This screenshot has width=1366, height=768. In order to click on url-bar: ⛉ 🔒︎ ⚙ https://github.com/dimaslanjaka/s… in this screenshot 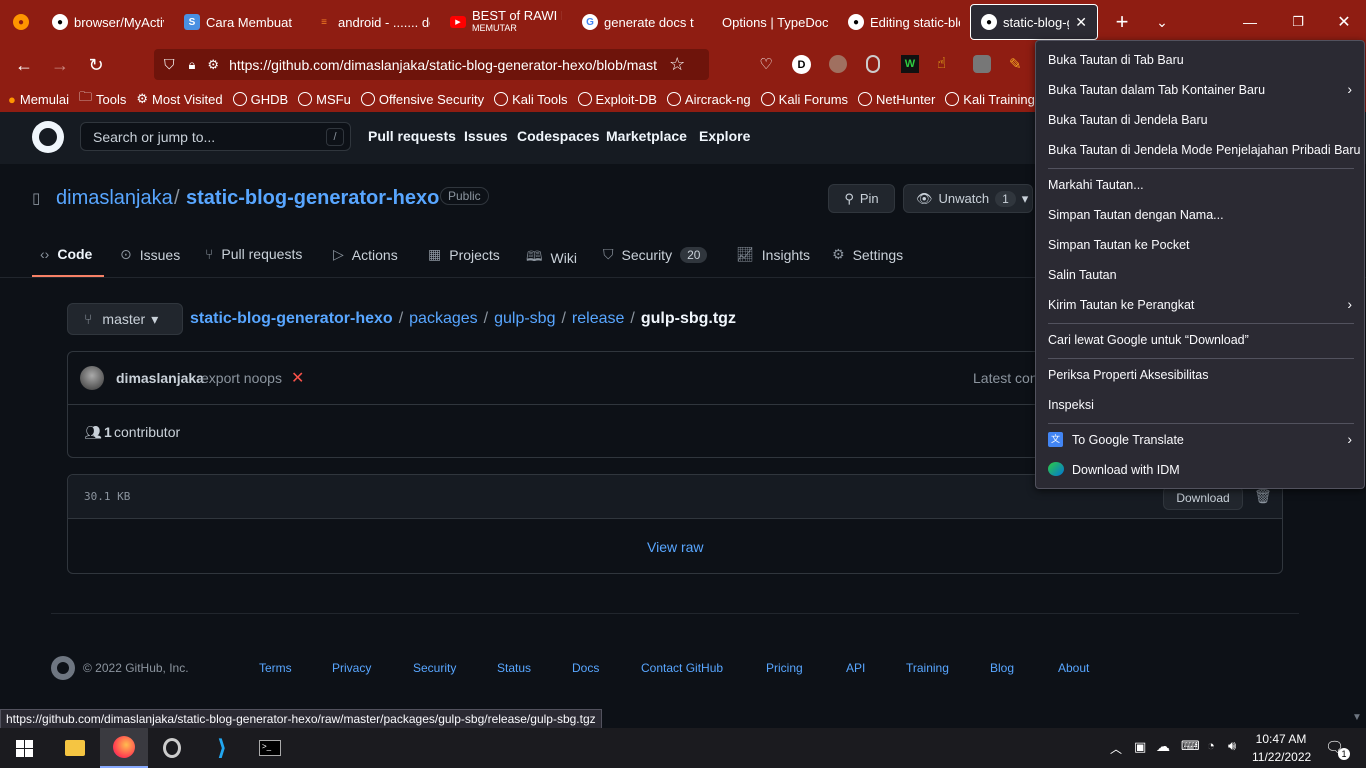, I will do `click(431, 64)`.